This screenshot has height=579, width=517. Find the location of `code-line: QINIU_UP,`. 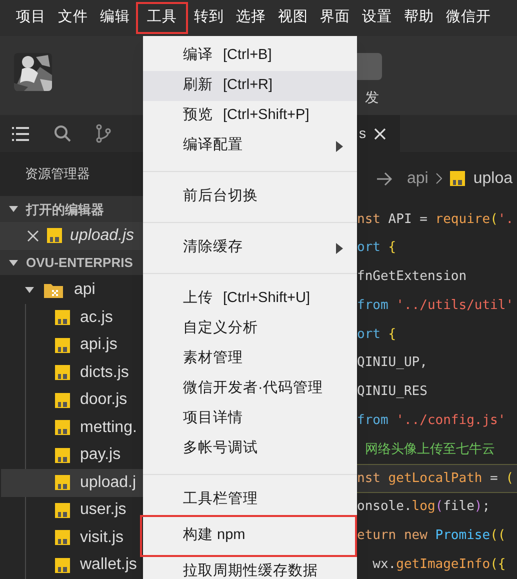

code-line: QINIU_UP, is located at coordinates (392, 363).